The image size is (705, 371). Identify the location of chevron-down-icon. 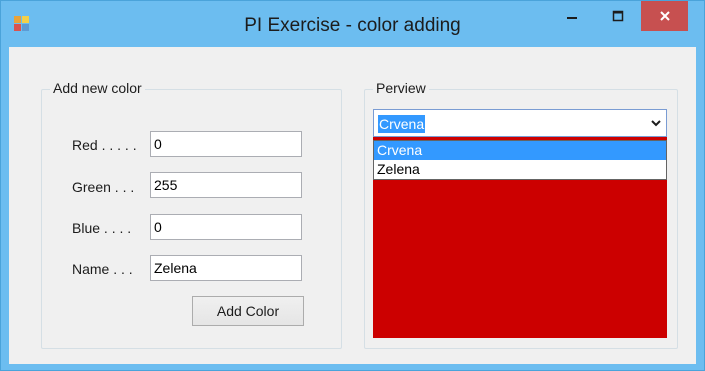
(656, 123).